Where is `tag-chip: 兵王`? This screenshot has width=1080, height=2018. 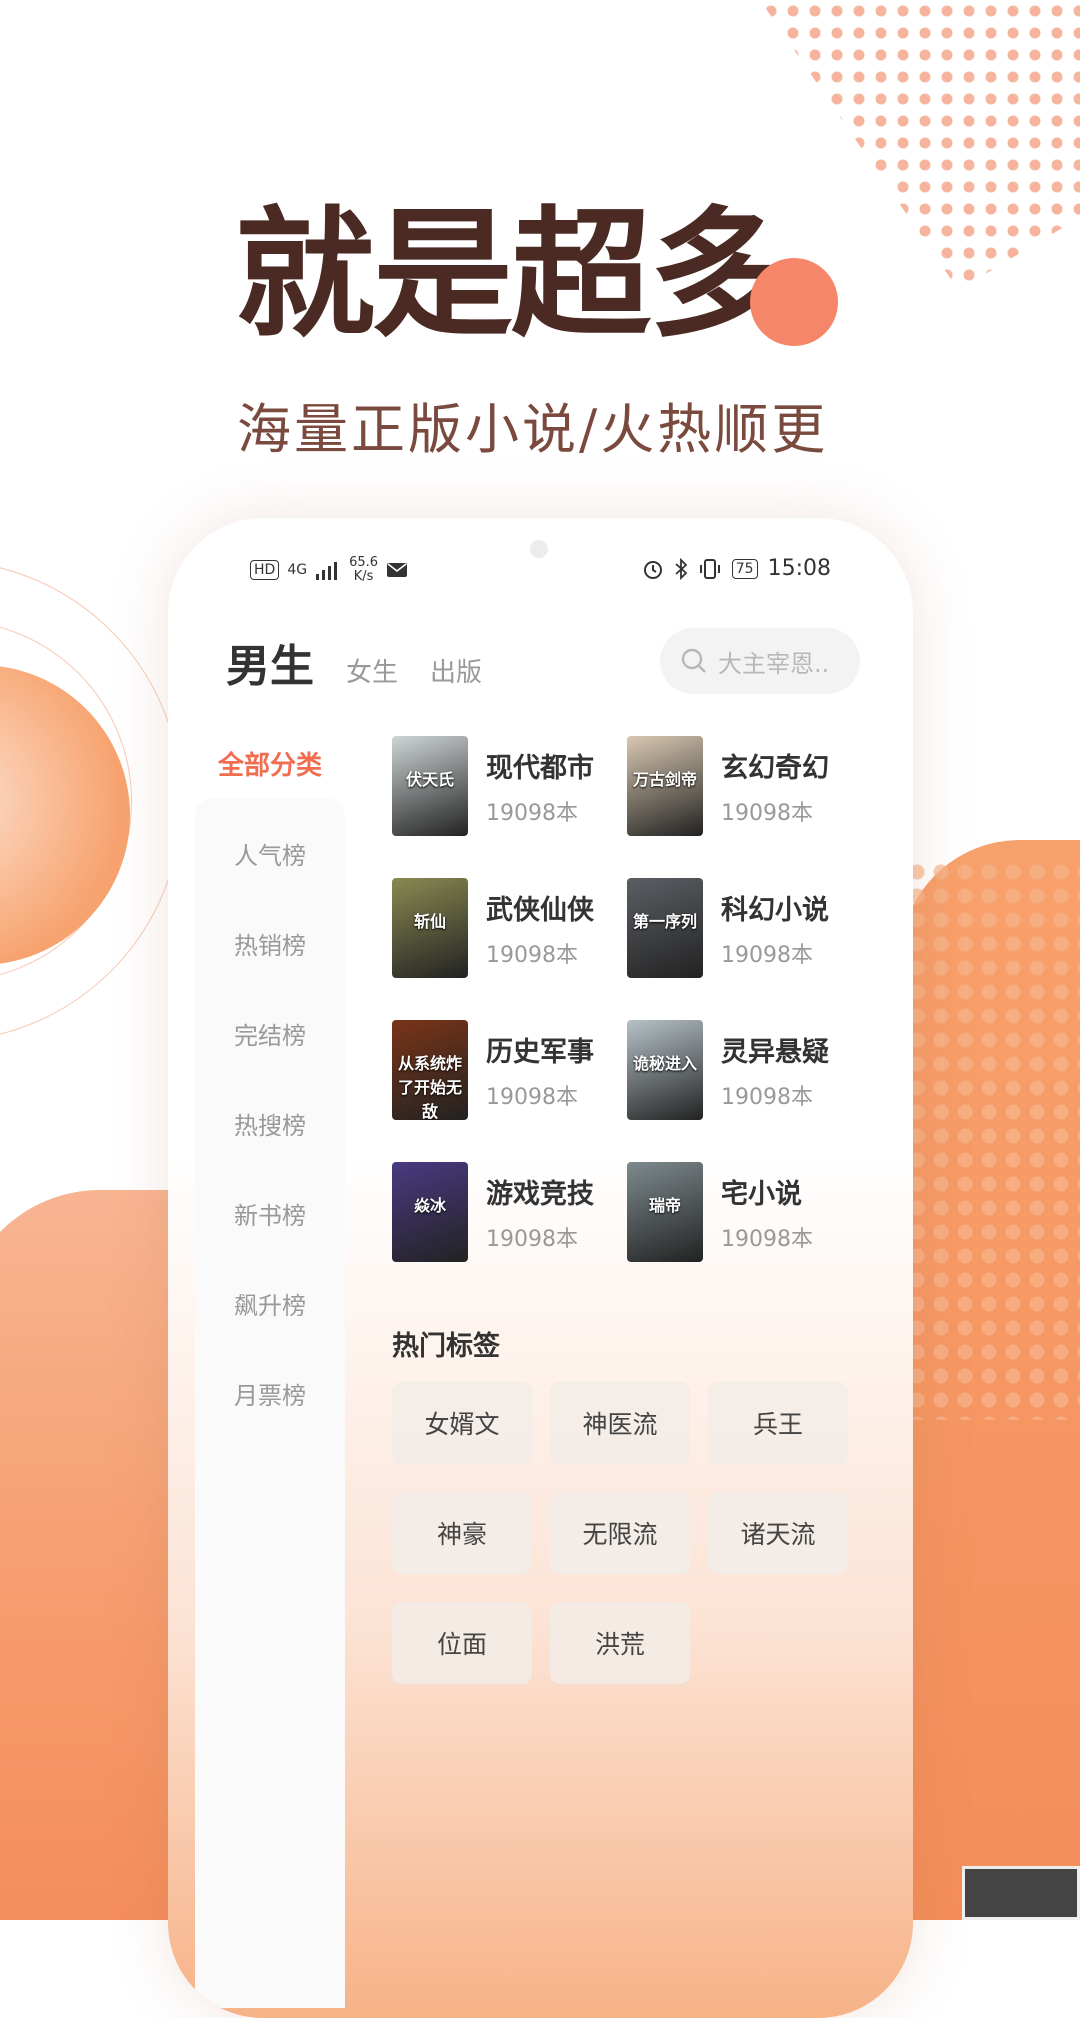 tag-chip: 兵王 is located at coordinates (778, 1423).